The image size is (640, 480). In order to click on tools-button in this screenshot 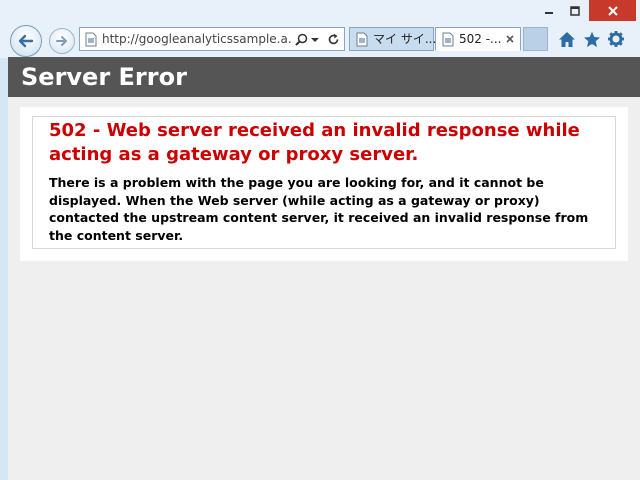, I will do `click(616, 39)`.